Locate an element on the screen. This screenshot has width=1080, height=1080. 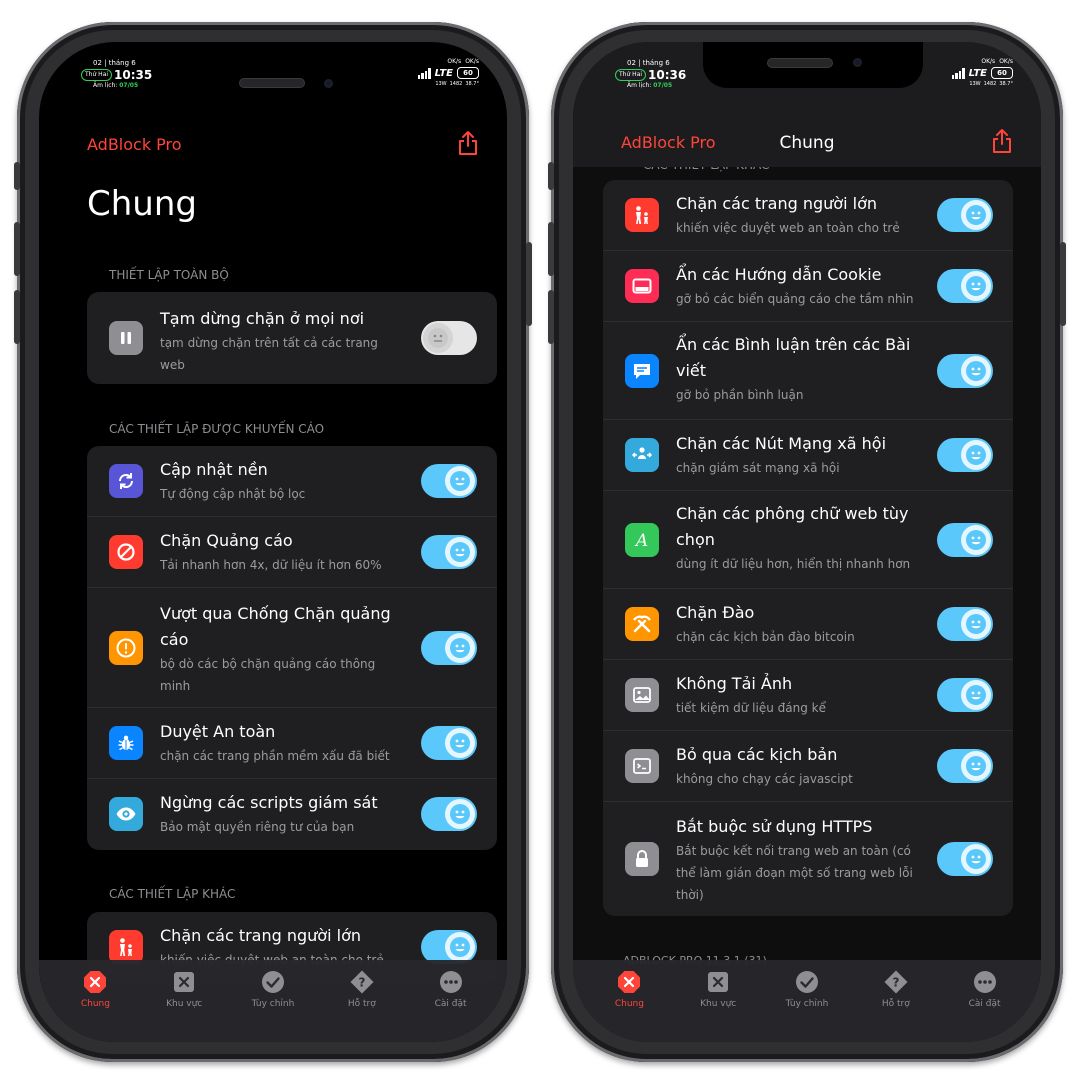
row-title: Chặn các phông chữ web tùy chọn is located at coordinates (792, 526).